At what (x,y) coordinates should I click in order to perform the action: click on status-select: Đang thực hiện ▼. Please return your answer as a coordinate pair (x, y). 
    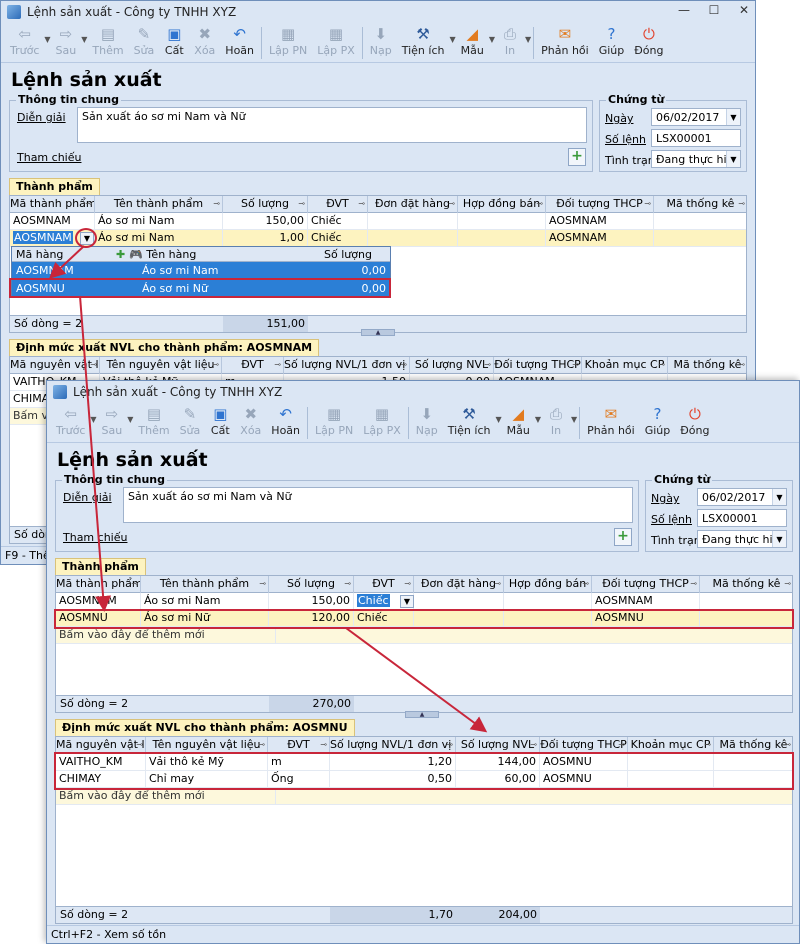
    Looking at the image, I should click on (742, 539).